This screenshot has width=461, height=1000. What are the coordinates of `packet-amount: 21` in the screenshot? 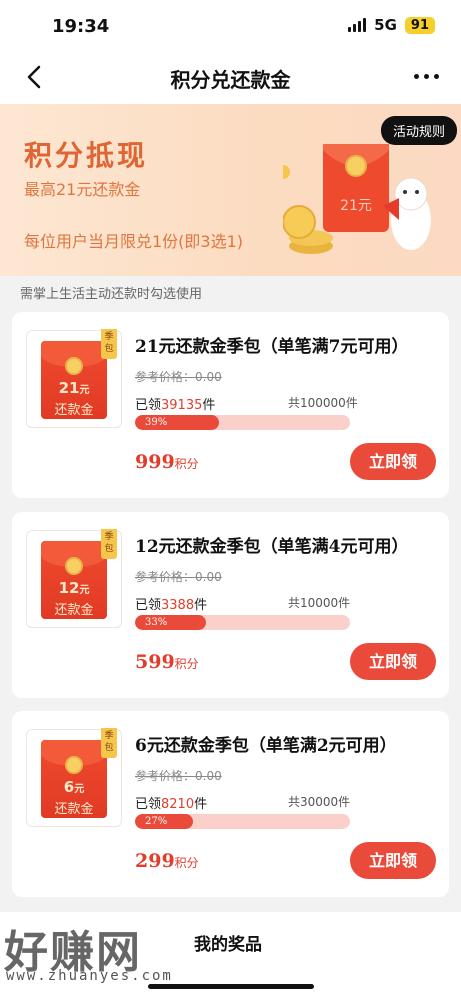 It's located at (69, 388).